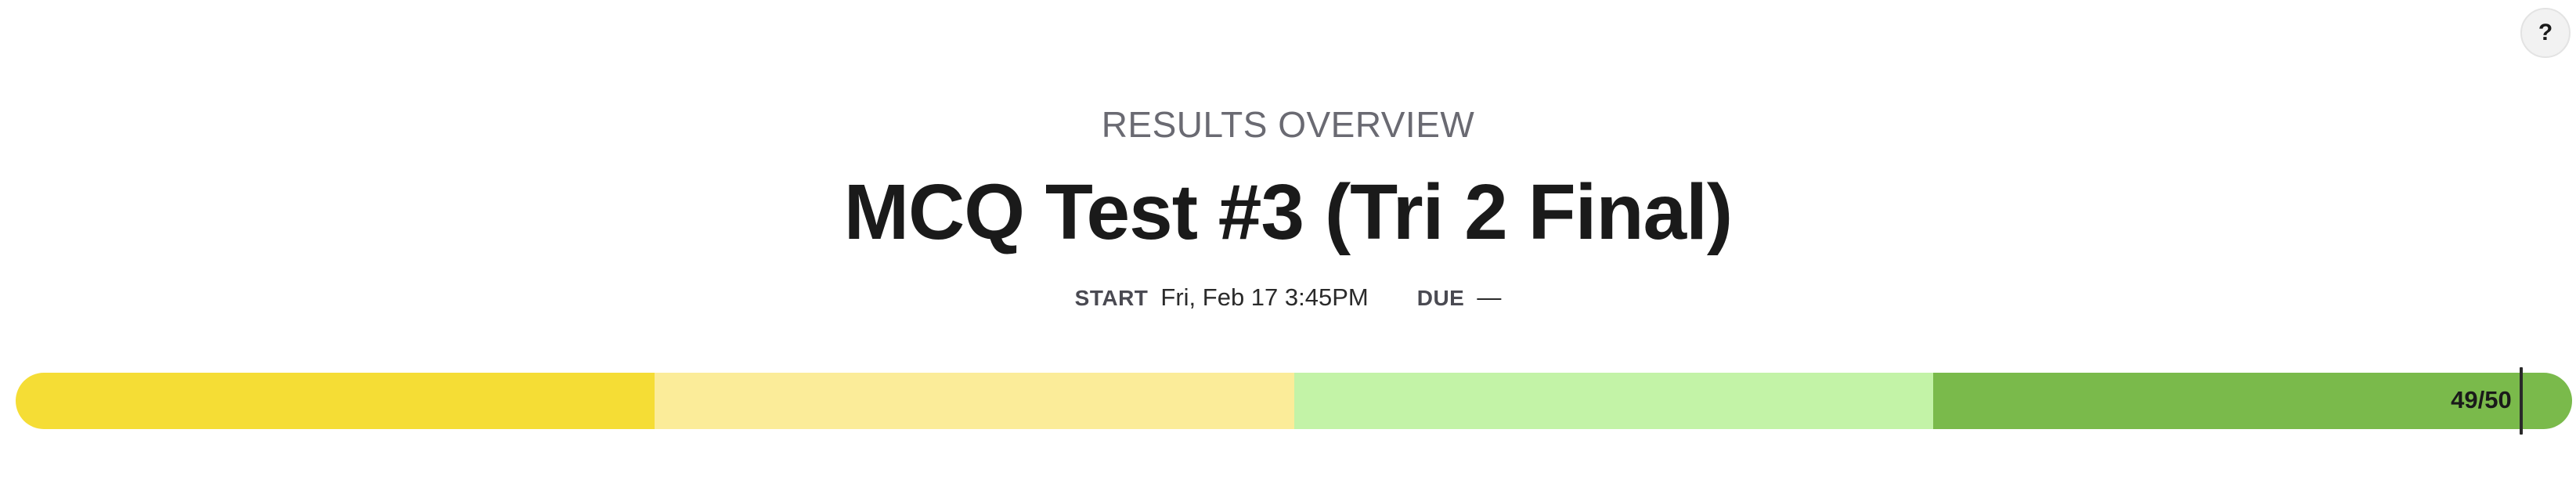 This screenshot has height=498, width=2576. What do you see at coordinates (1111, 298) in the screenshot?
I see `start-label: START` at bounding box center [1111, 298].